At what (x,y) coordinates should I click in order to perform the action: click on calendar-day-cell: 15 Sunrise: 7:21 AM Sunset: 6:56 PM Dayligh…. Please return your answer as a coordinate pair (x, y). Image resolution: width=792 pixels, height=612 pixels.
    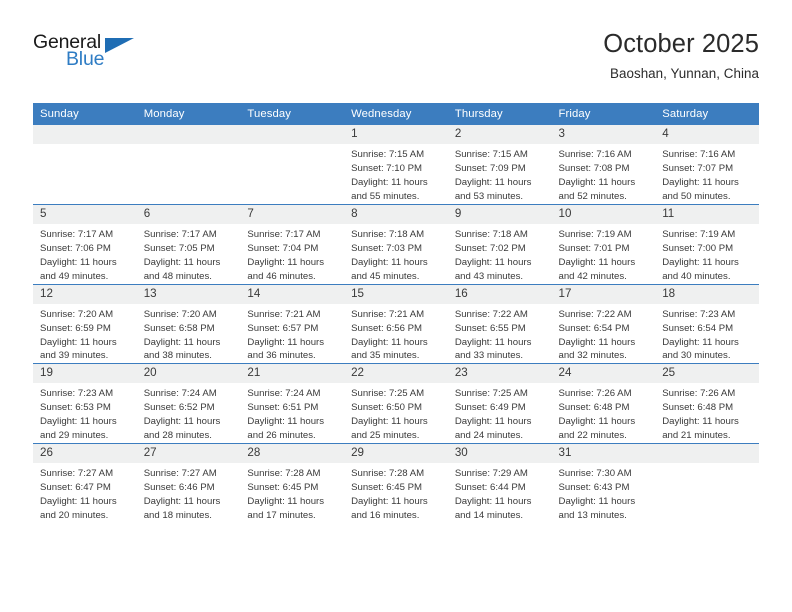
    Looking at the image, I should click on (396, 323).